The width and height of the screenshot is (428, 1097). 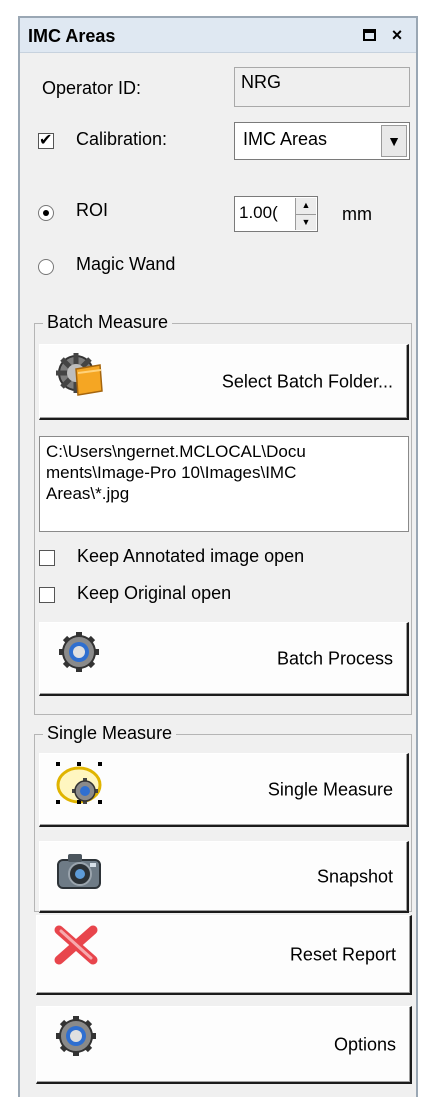 I want to click on keep-annotated-checkbox, so click(x=47, y=558).